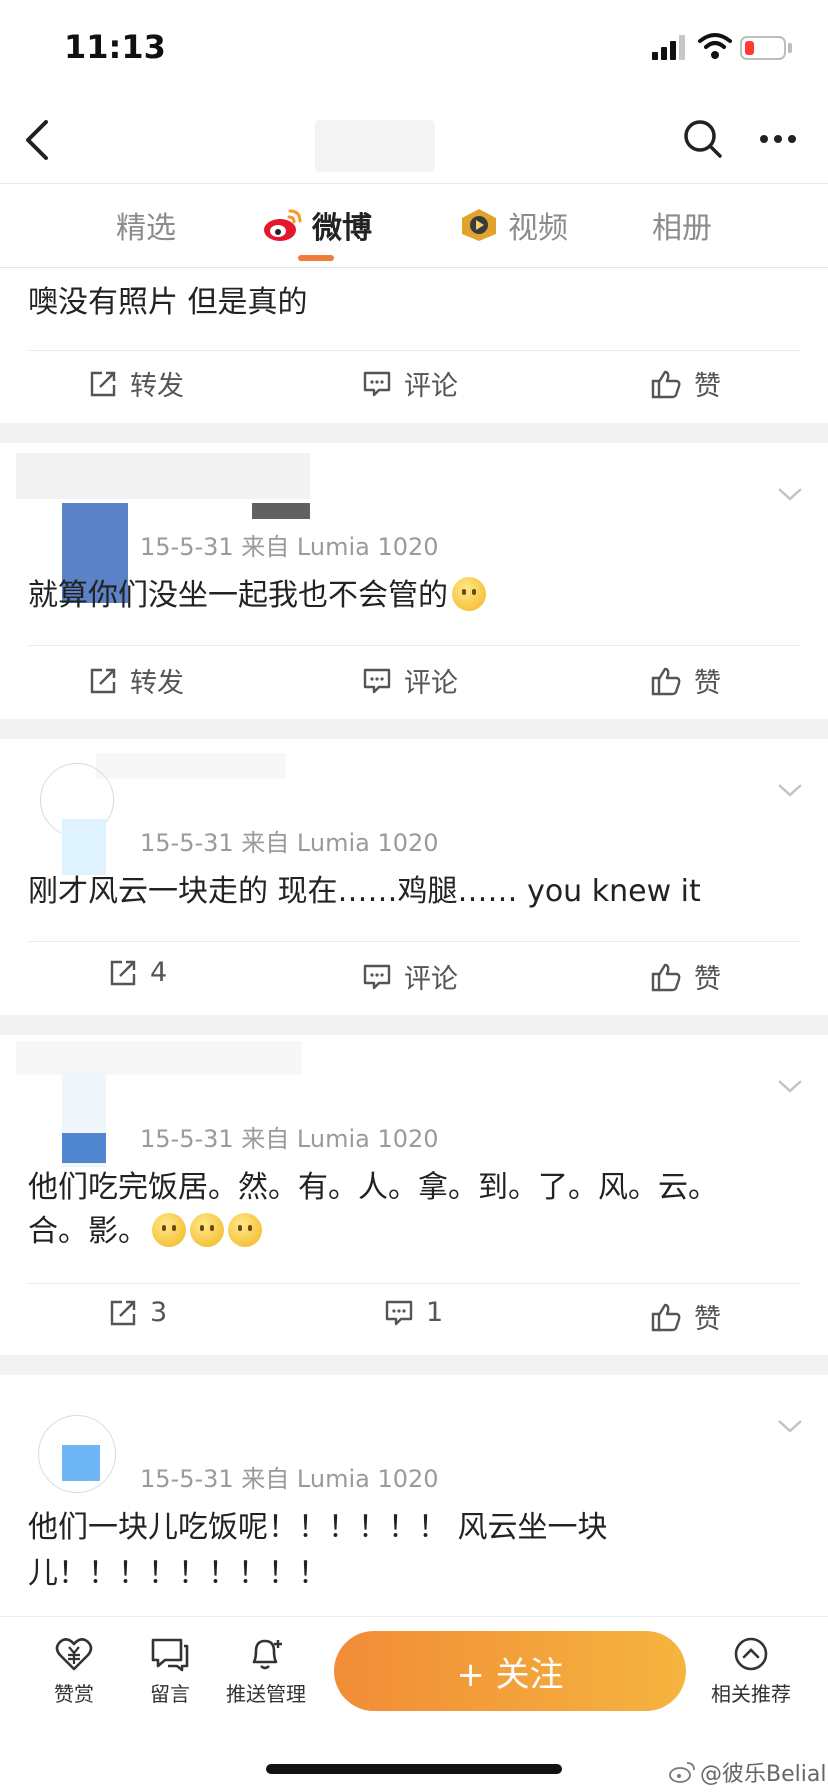  What do you see at coordinates (790, 48) in the screenshot?
I see `battery-cap` at bounding box center [790, 48].